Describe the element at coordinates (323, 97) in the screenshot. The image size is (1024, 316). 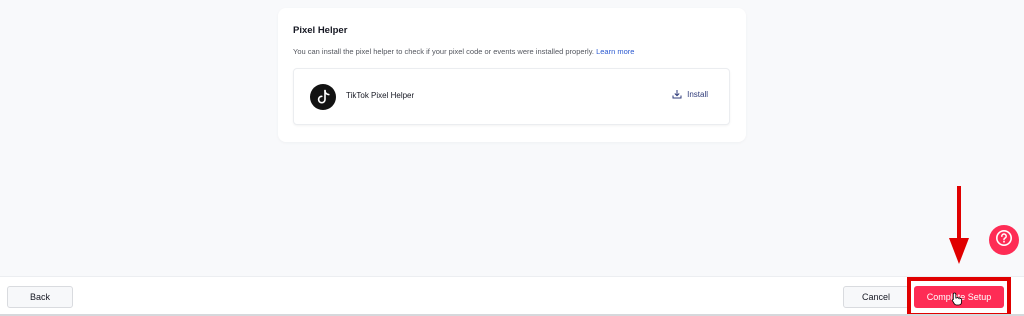
I see `tiktok-logo-icon` at that location.